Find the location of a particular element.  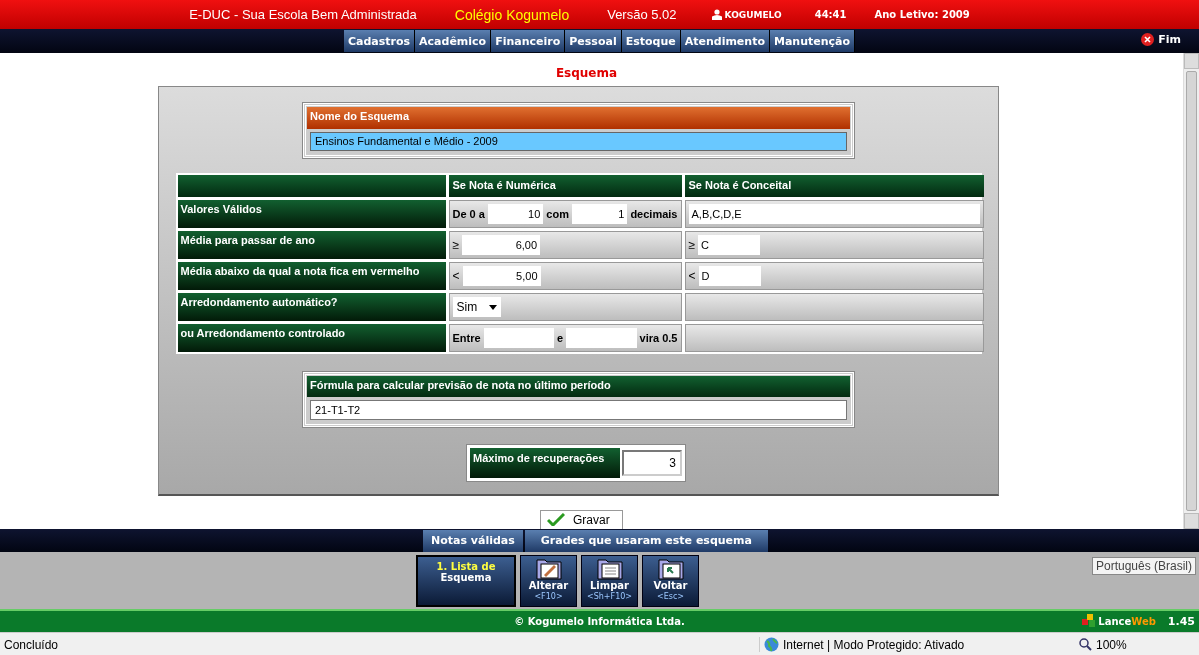

field-label: Nome do Esquema is located at coordinates (578, 118).